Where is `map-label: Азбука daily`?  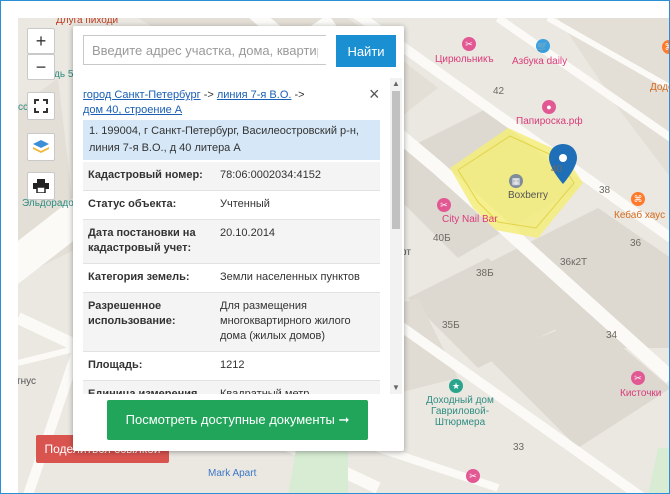 map-label: Азбука daily is located at coordinates (540, 61).